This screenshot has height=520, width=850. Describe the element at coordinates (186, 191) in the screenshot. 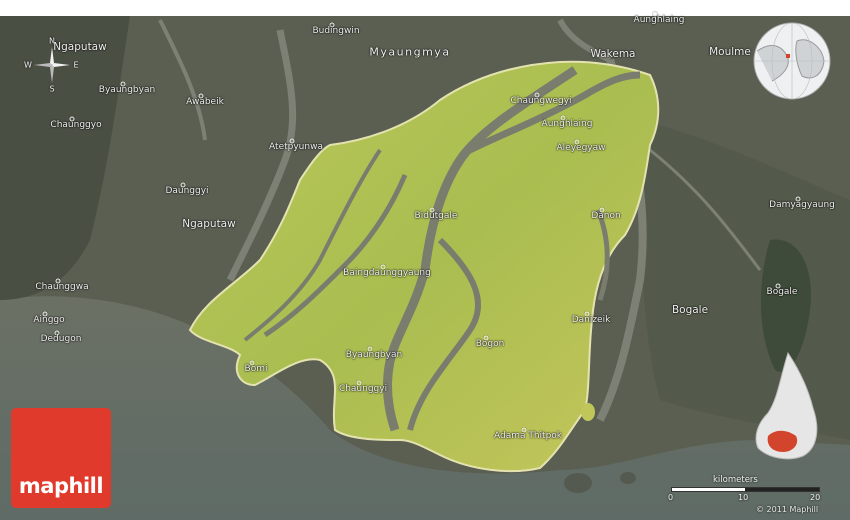

I see `place-label: Daunggyi` at that location.